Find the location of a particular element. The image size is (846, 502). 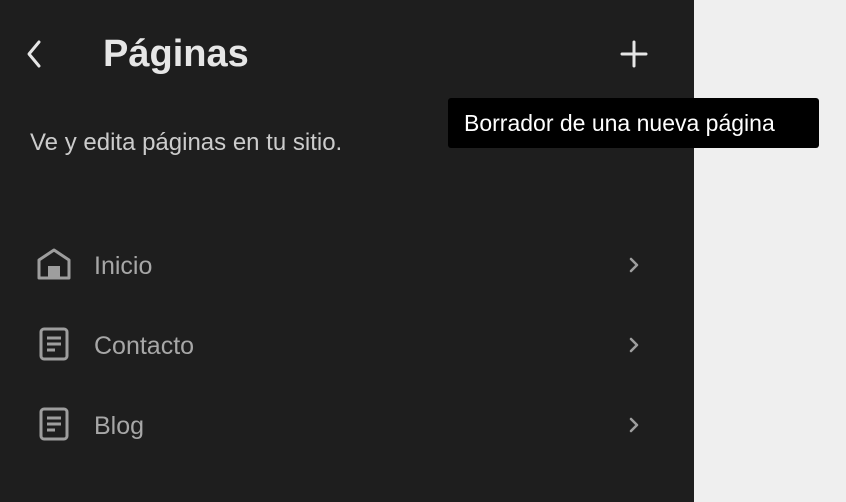

page-item-label: Inicio is located at coordinates (123, 266).